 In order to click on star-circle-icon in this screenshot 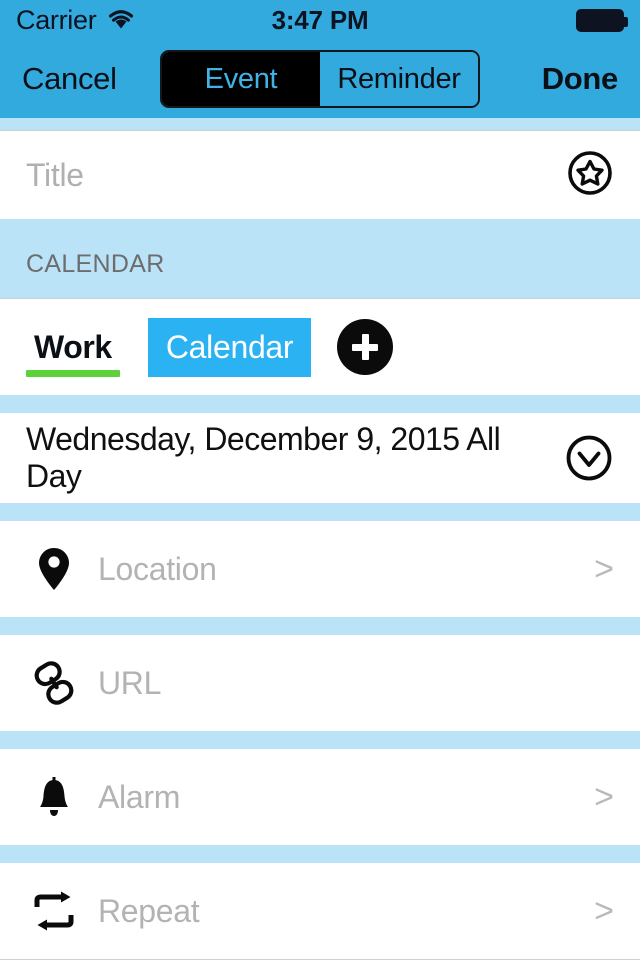, I will do `click(590, 175)`.